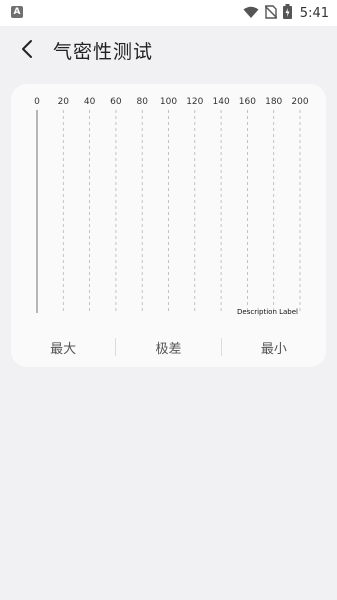  I want to click on x-tick-label: 80, so click(142, 102).